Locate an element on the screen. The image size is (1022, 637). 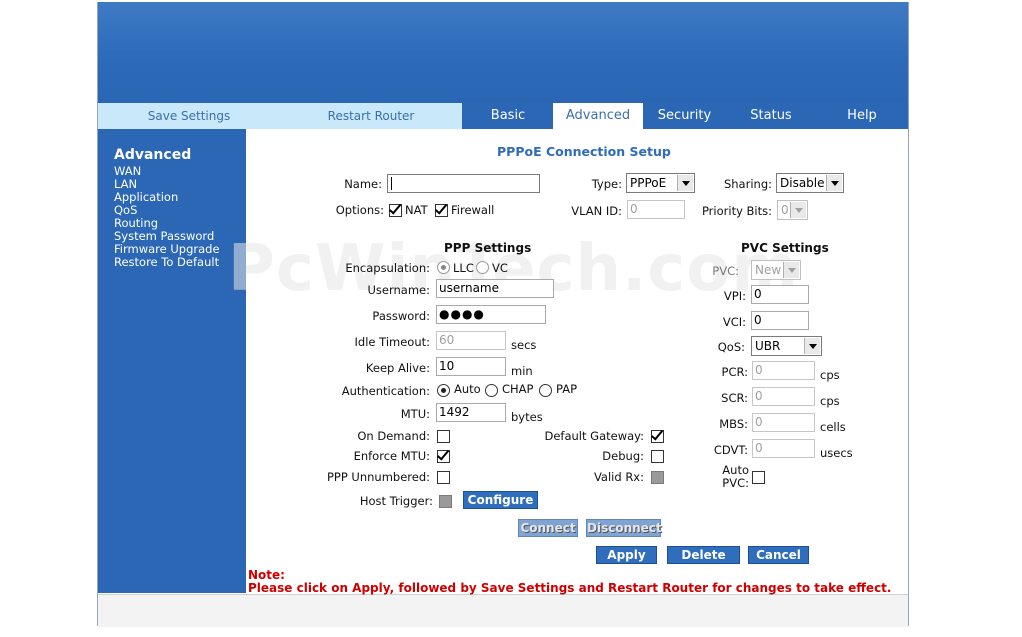
scr-input: 0 is located at coordinates (783, 396).